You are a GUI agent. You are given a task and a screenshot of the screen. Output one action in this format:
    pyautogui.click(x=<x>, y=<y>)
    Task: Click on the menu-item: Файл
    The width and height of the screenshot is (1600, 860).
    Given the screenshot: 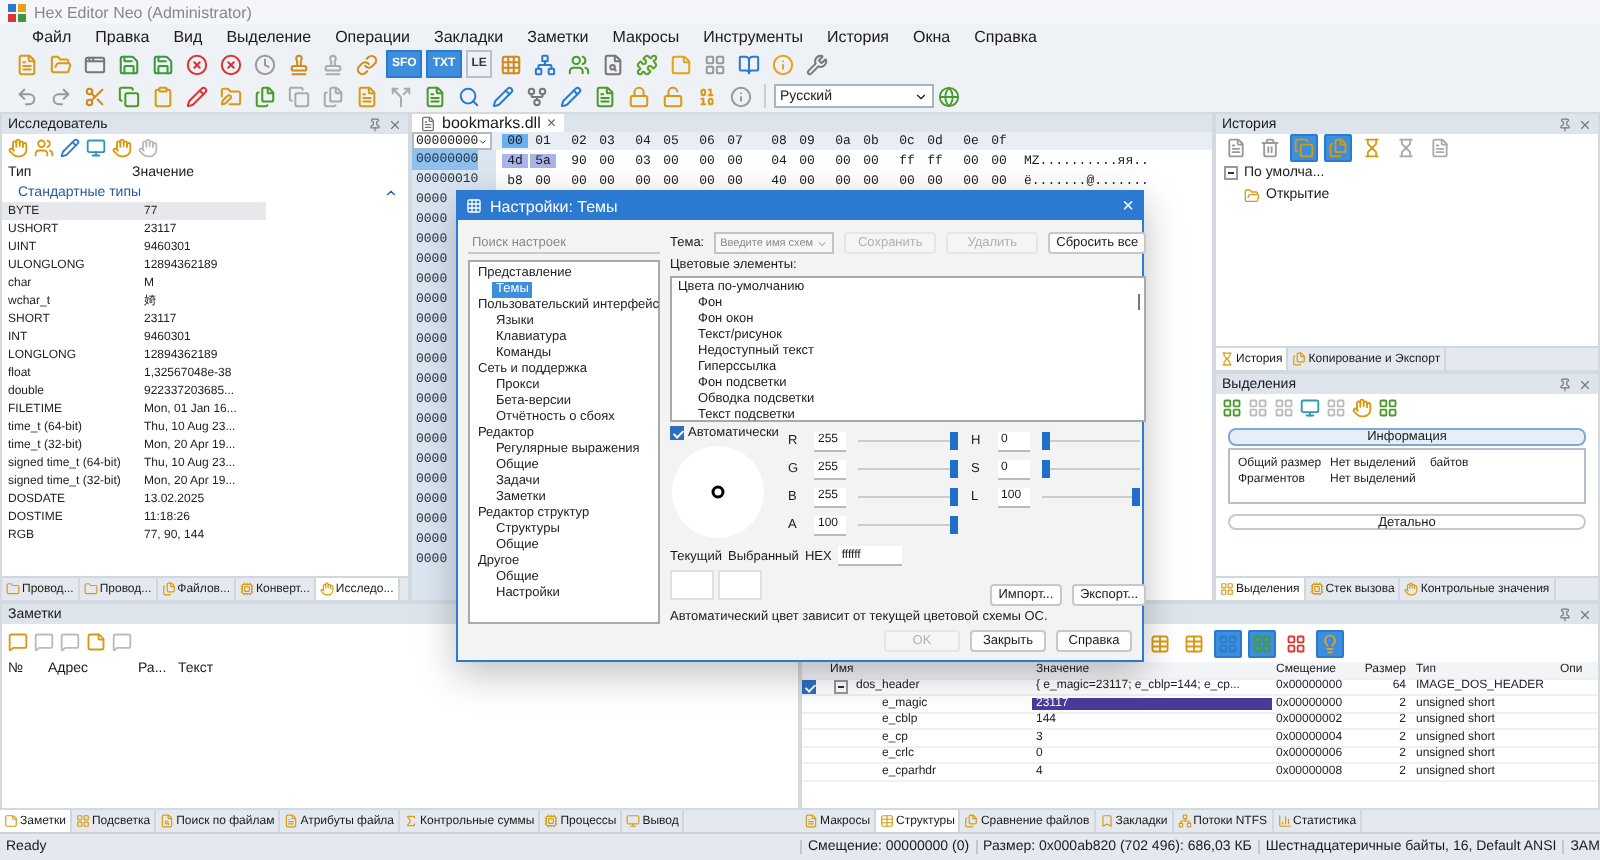 What is the action you would take?
    pyautogui.click(x=52, y=36)
    